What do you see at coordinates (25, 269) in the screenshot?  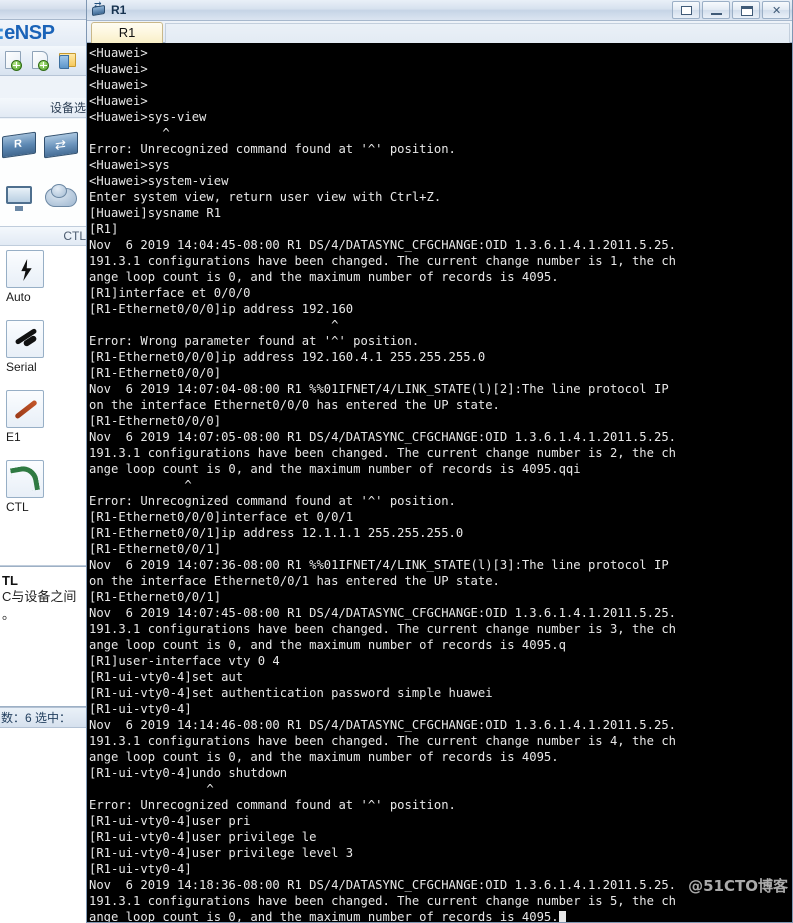 I see `lightning-bolt-icon` at bounding box center [25, 269].